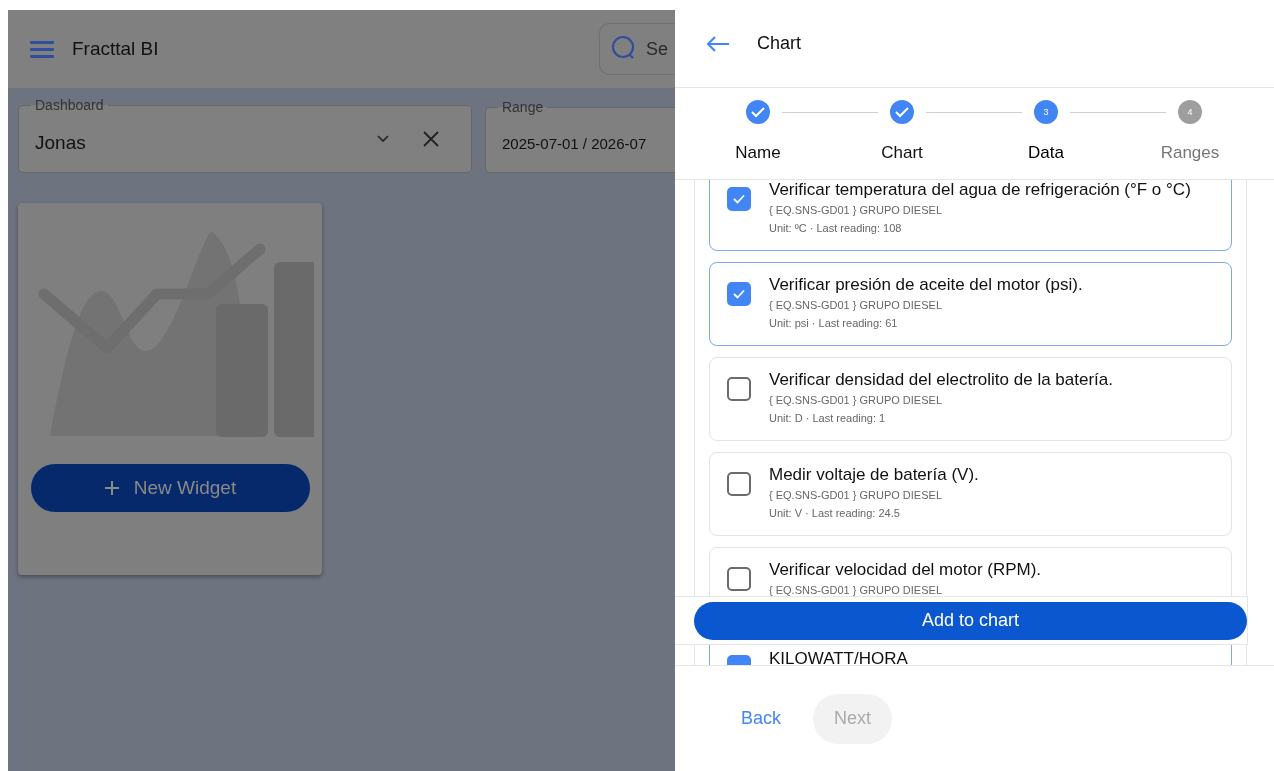 The height and width of the screenshot is (771, 1274). What do you see at coordinates (60, 142) in the screenshot?
I see `field-value: Jonas` at bounding box center [60, 142].